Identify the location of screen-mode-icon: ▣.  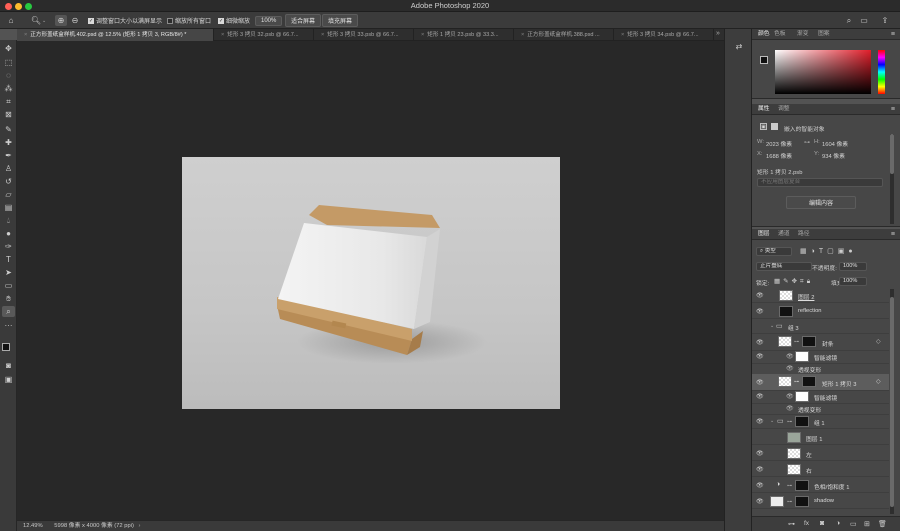
(8, 379).